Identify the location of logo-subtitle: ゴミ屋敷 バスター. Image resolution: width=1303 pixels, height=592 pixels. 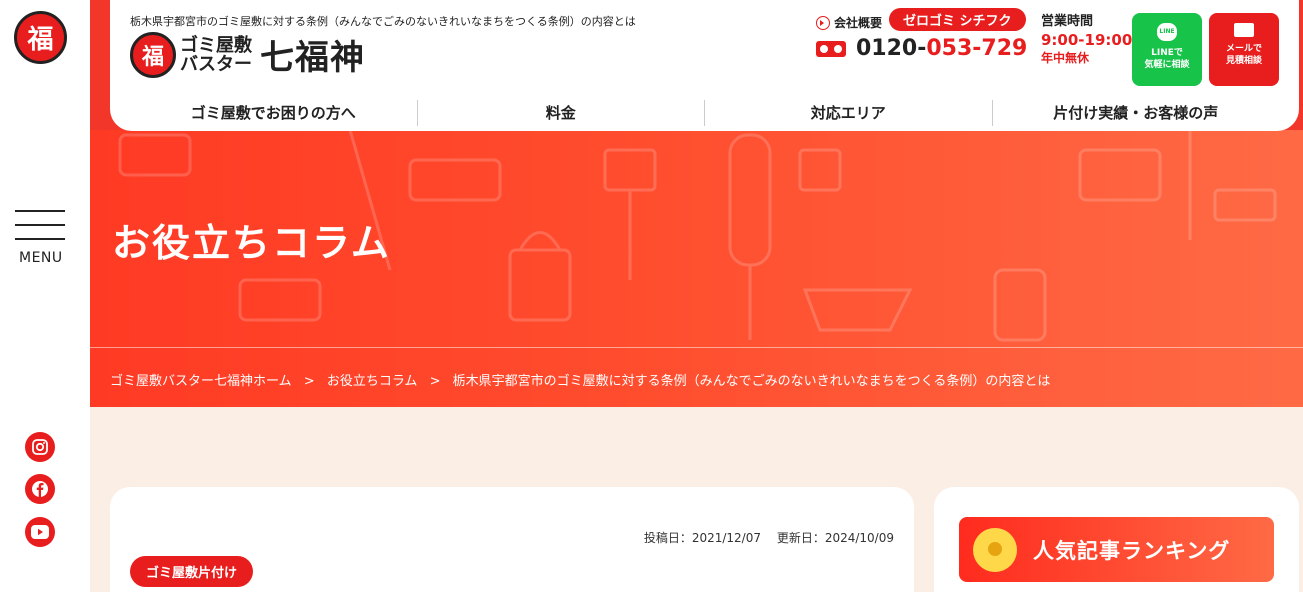
(216, 55).